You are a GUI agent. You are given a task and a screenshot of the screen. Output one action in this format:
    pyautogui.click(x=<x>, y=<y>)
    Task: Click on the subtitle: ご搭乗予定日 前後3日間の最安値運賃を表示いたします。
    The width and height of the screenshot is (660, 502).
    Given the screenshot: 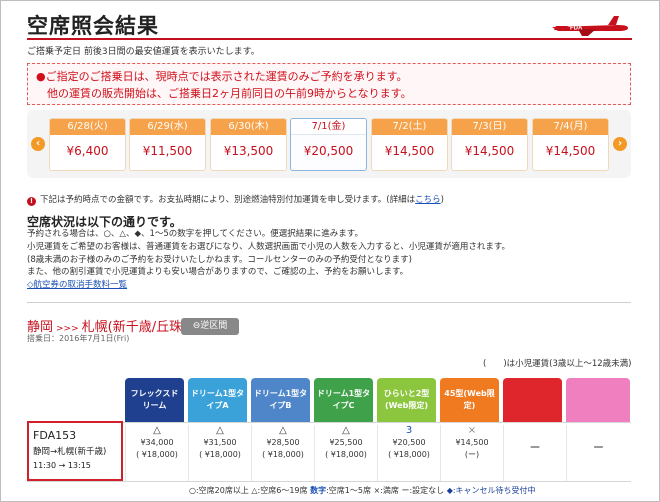 What is the action you would take?
    pyautogui.click(x=143, y=52)
    